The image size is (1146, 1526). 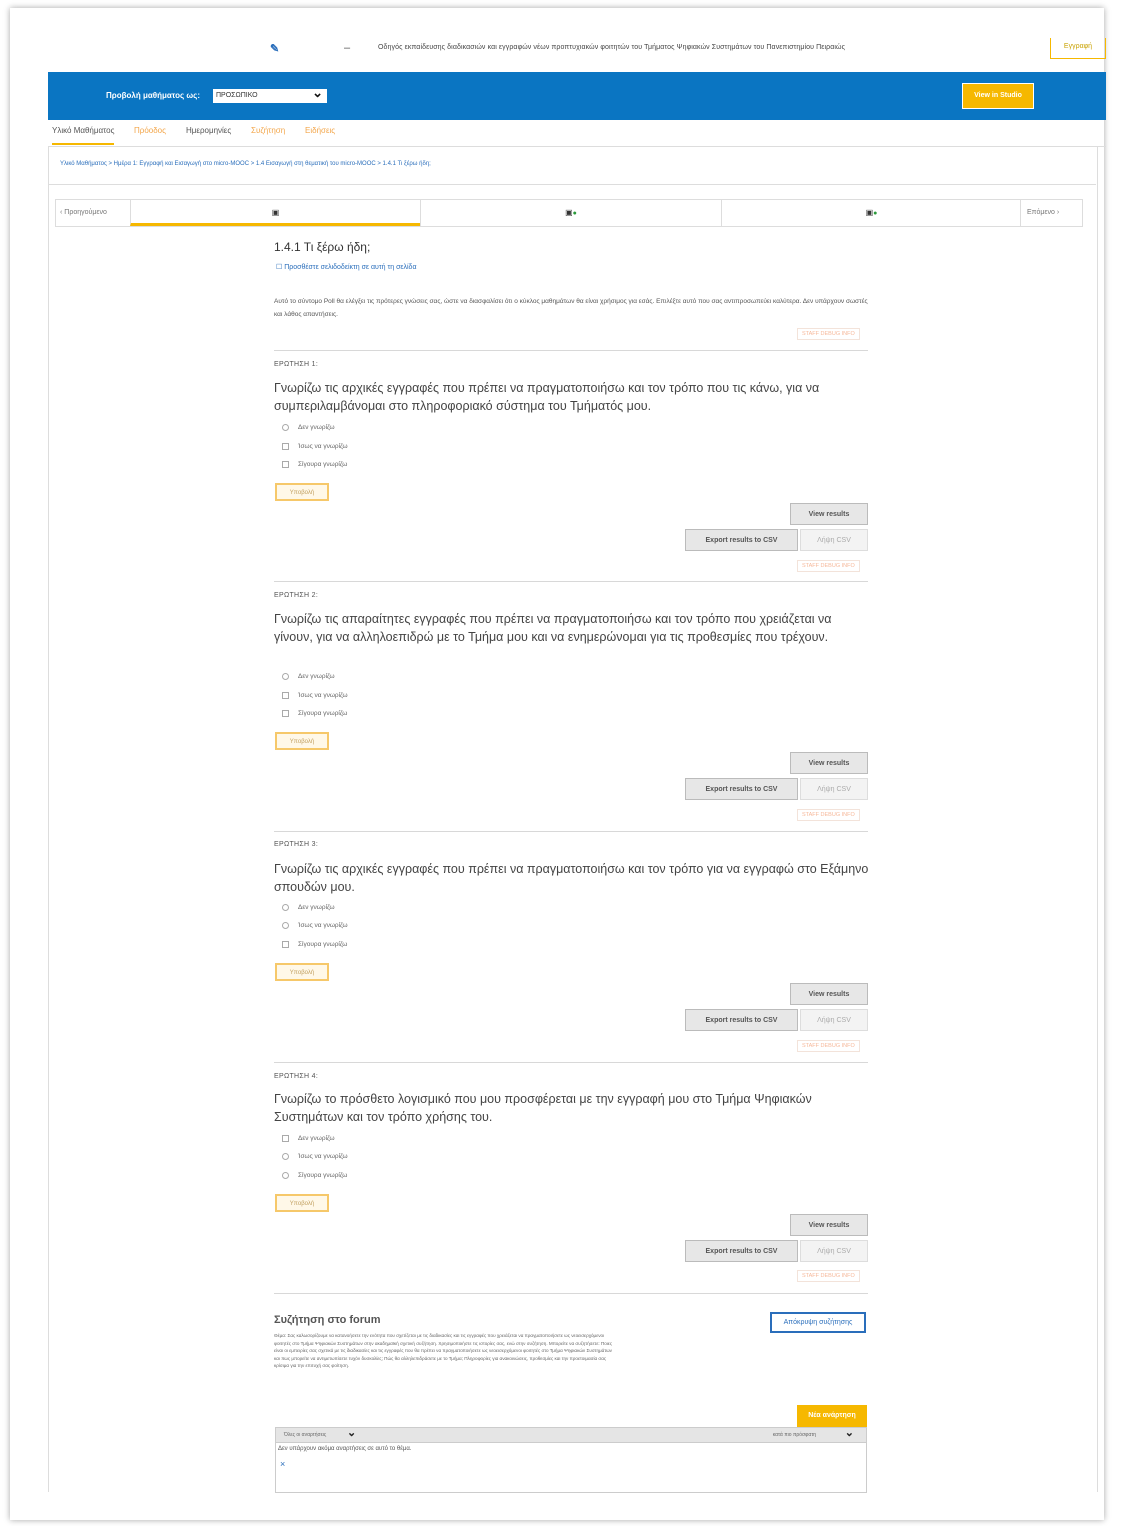 What do you see at coordinates (296, 1076) in the screenshot?
I see `question-label: ΕΡΩΤΗΣΗ 4:` at bounding box center [296, 1076].